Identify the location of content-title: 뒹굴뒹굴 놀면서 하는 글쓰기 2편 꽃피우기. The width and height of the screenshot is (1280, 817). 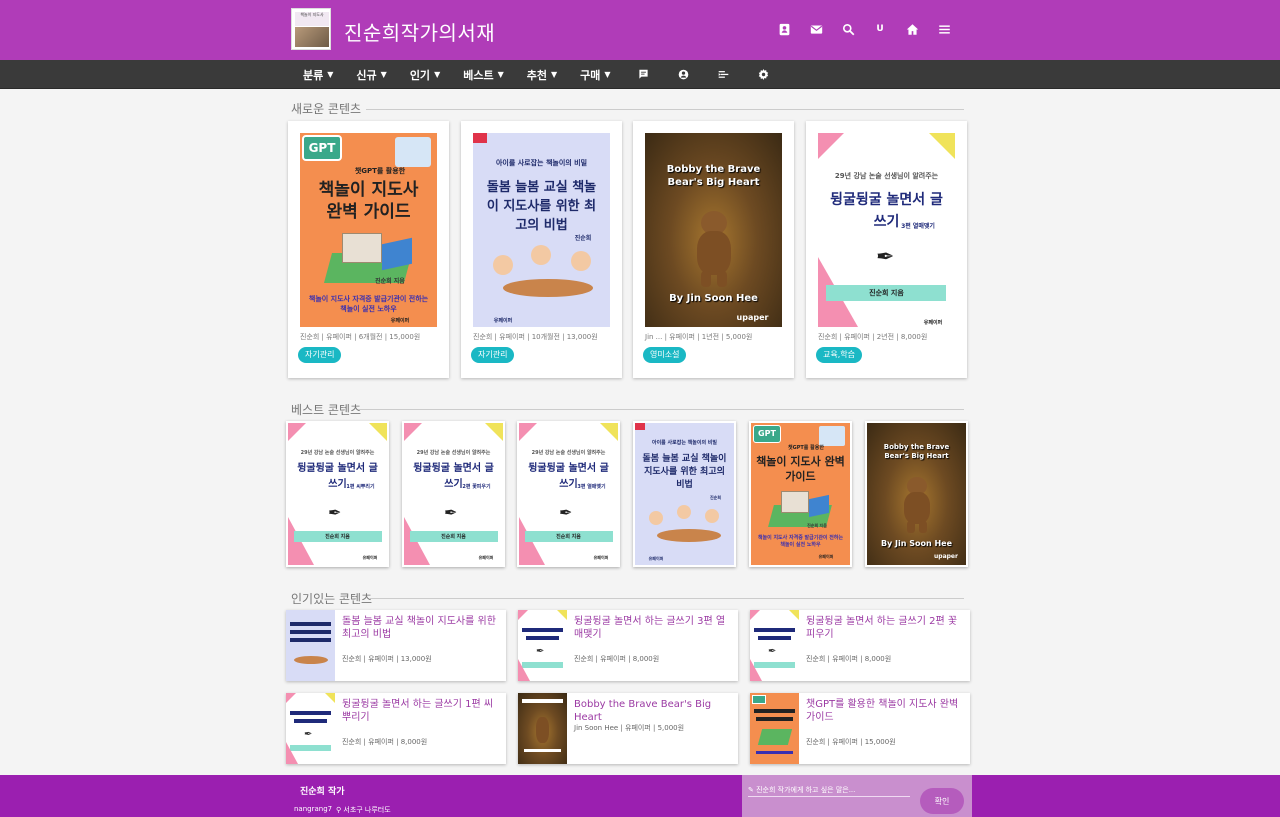
(886, 628).